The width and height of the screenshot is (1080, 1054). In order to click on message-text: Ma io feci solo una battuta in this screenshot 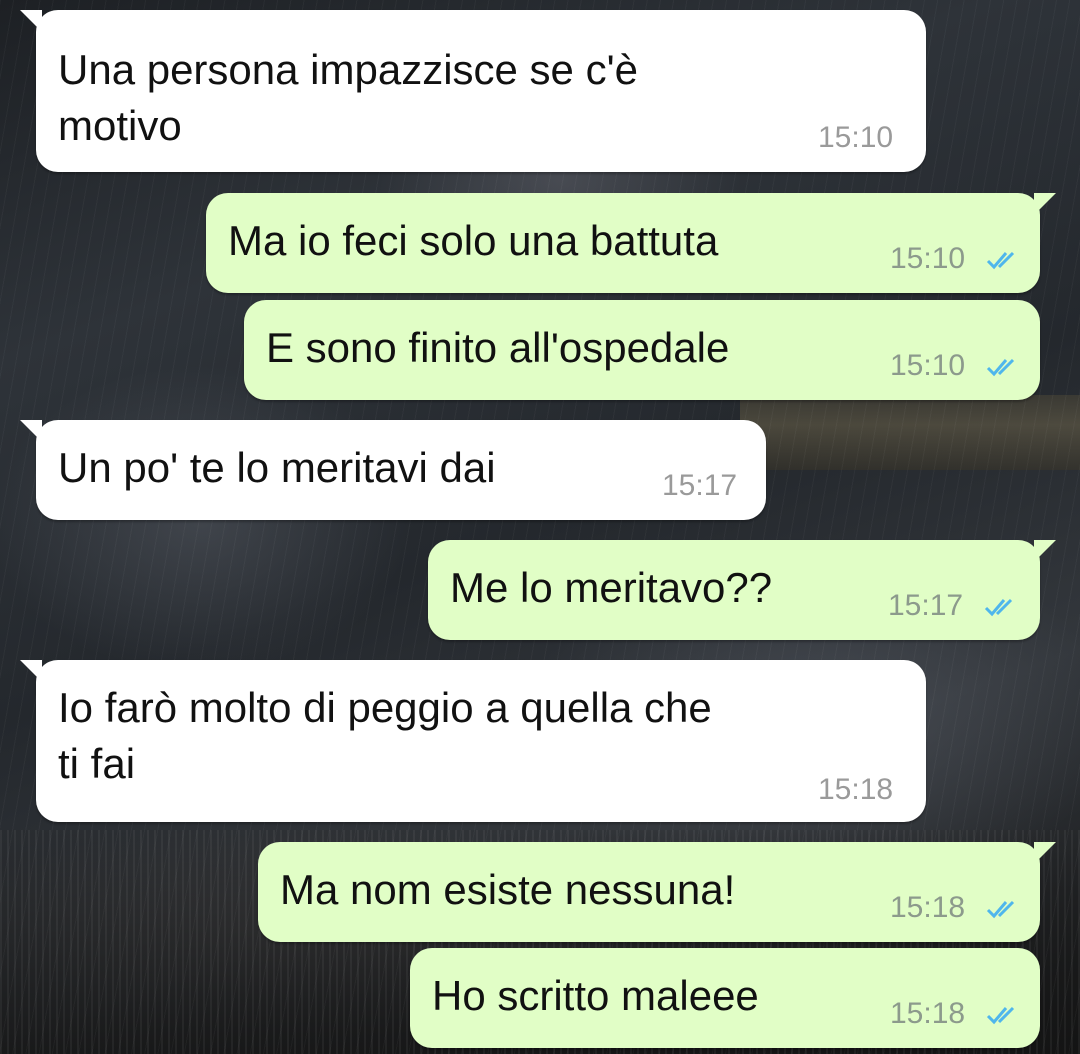, I will do `click(473, 240)`.